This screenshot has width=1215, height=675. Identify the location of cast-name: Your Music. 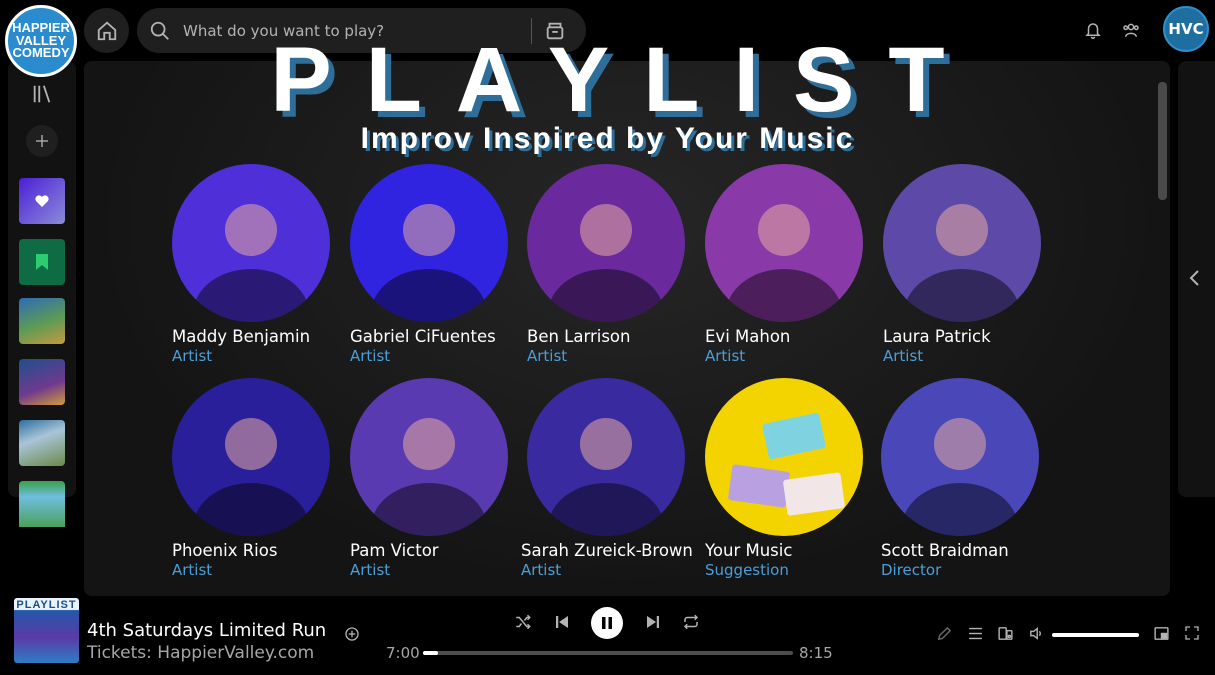
(749, 550).